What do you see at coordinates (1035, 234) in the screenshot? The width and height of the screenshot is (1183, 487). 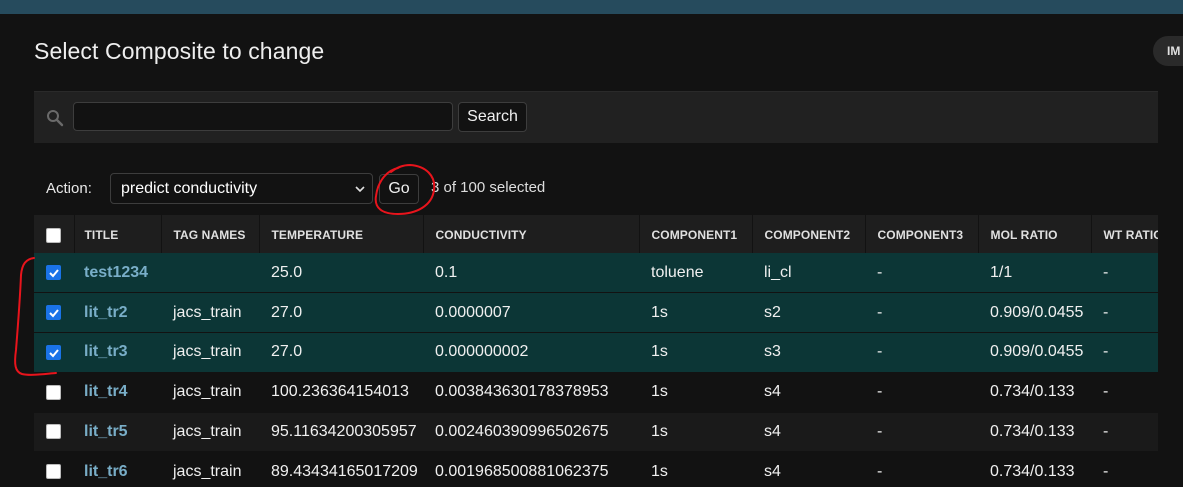 I see `column-header-mol-ratio: MOL RATIO` at bounding box center [1035, 234].